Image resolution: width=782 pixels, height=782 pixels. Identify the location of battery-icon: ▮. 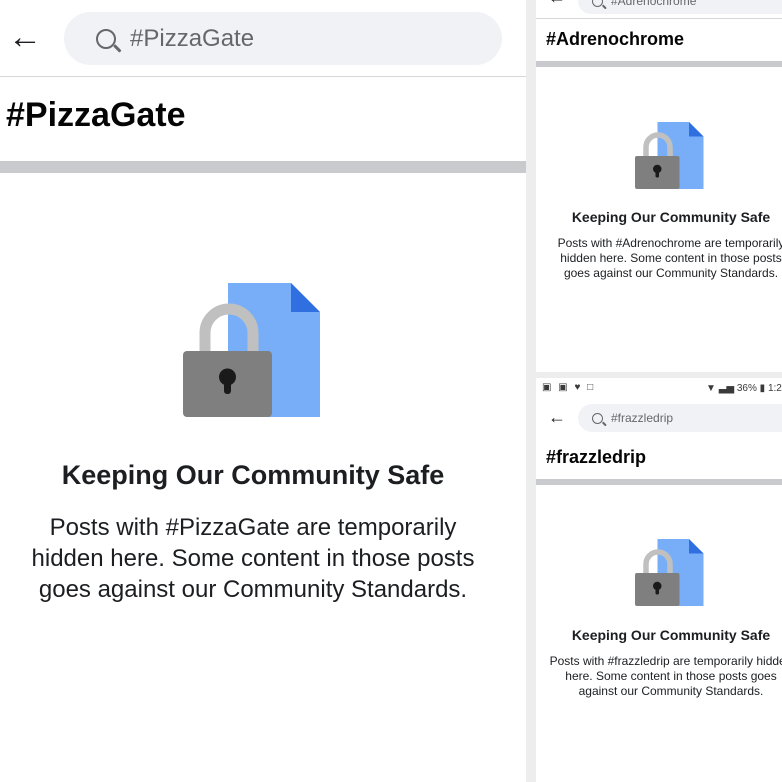
(762, 388).